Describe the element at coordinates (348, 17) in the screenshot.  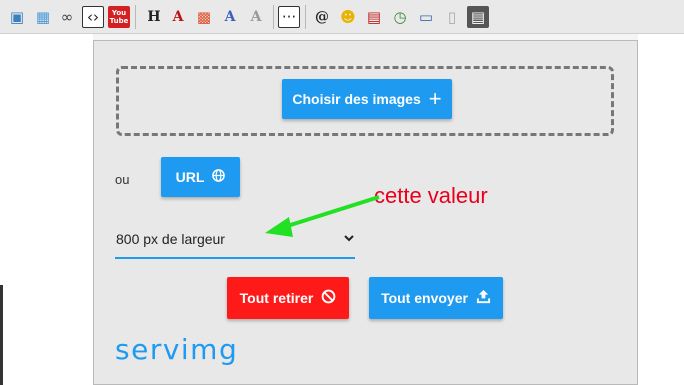
I see `emoji-icon: ☻` at that location.